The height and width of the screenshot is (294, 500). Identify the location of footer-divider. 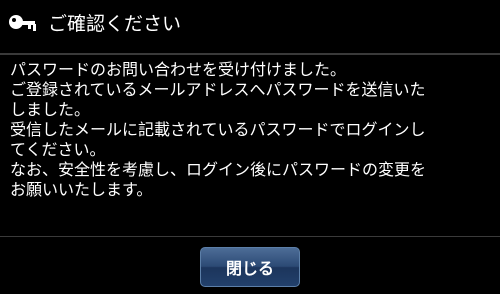
(250, 236).